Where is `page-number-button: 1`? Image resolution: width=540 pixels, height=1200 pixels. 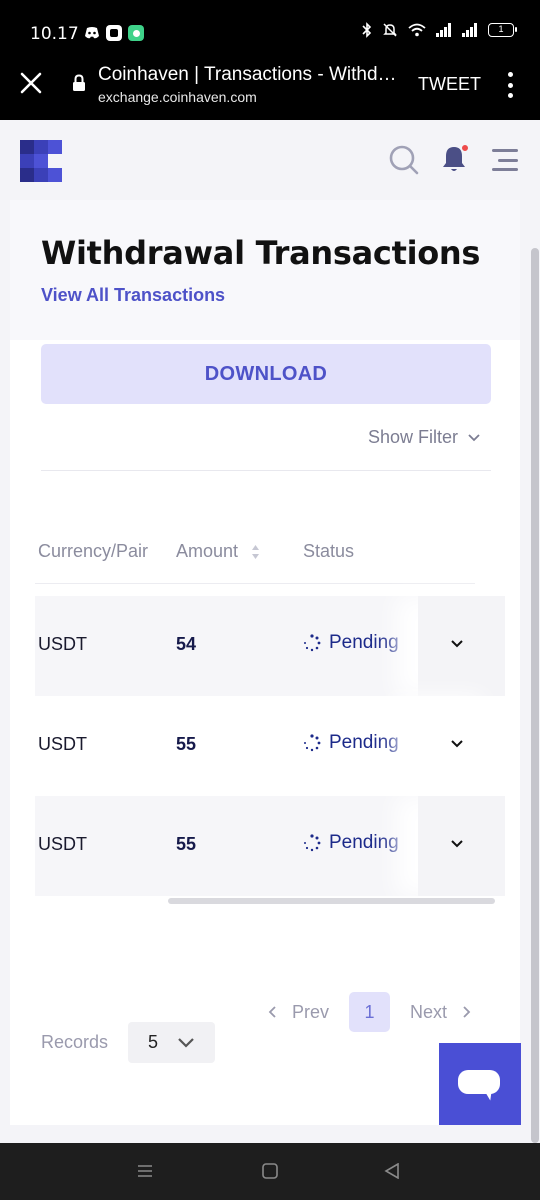
page-number-button: 1 is located at coordinates (370, 1012).